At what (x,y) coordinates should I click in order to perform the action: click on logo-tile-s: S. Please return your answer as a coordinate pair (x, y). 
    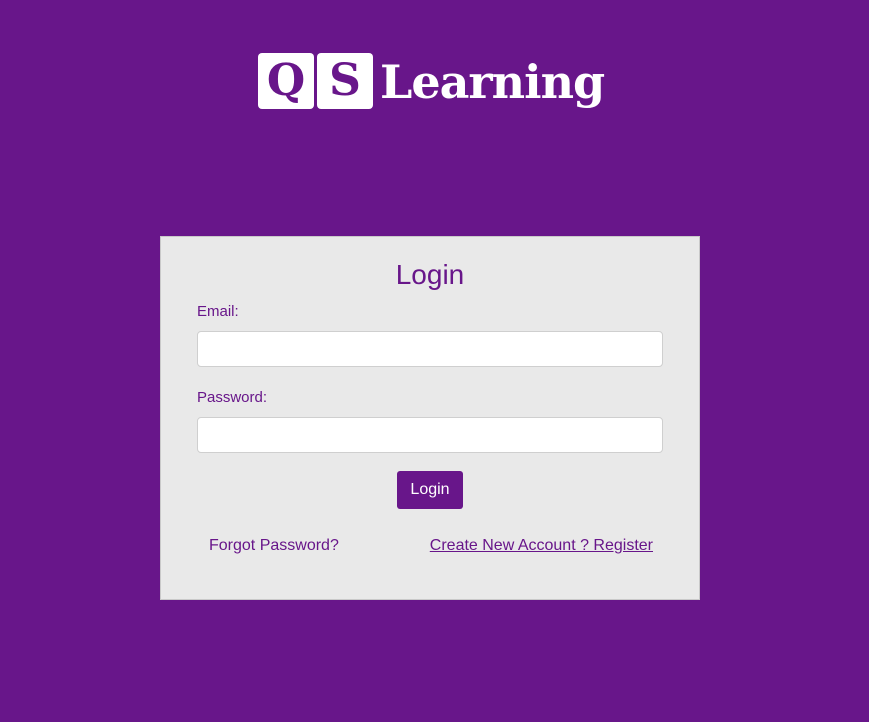
    Looking at the image, I should click on (345, 81).